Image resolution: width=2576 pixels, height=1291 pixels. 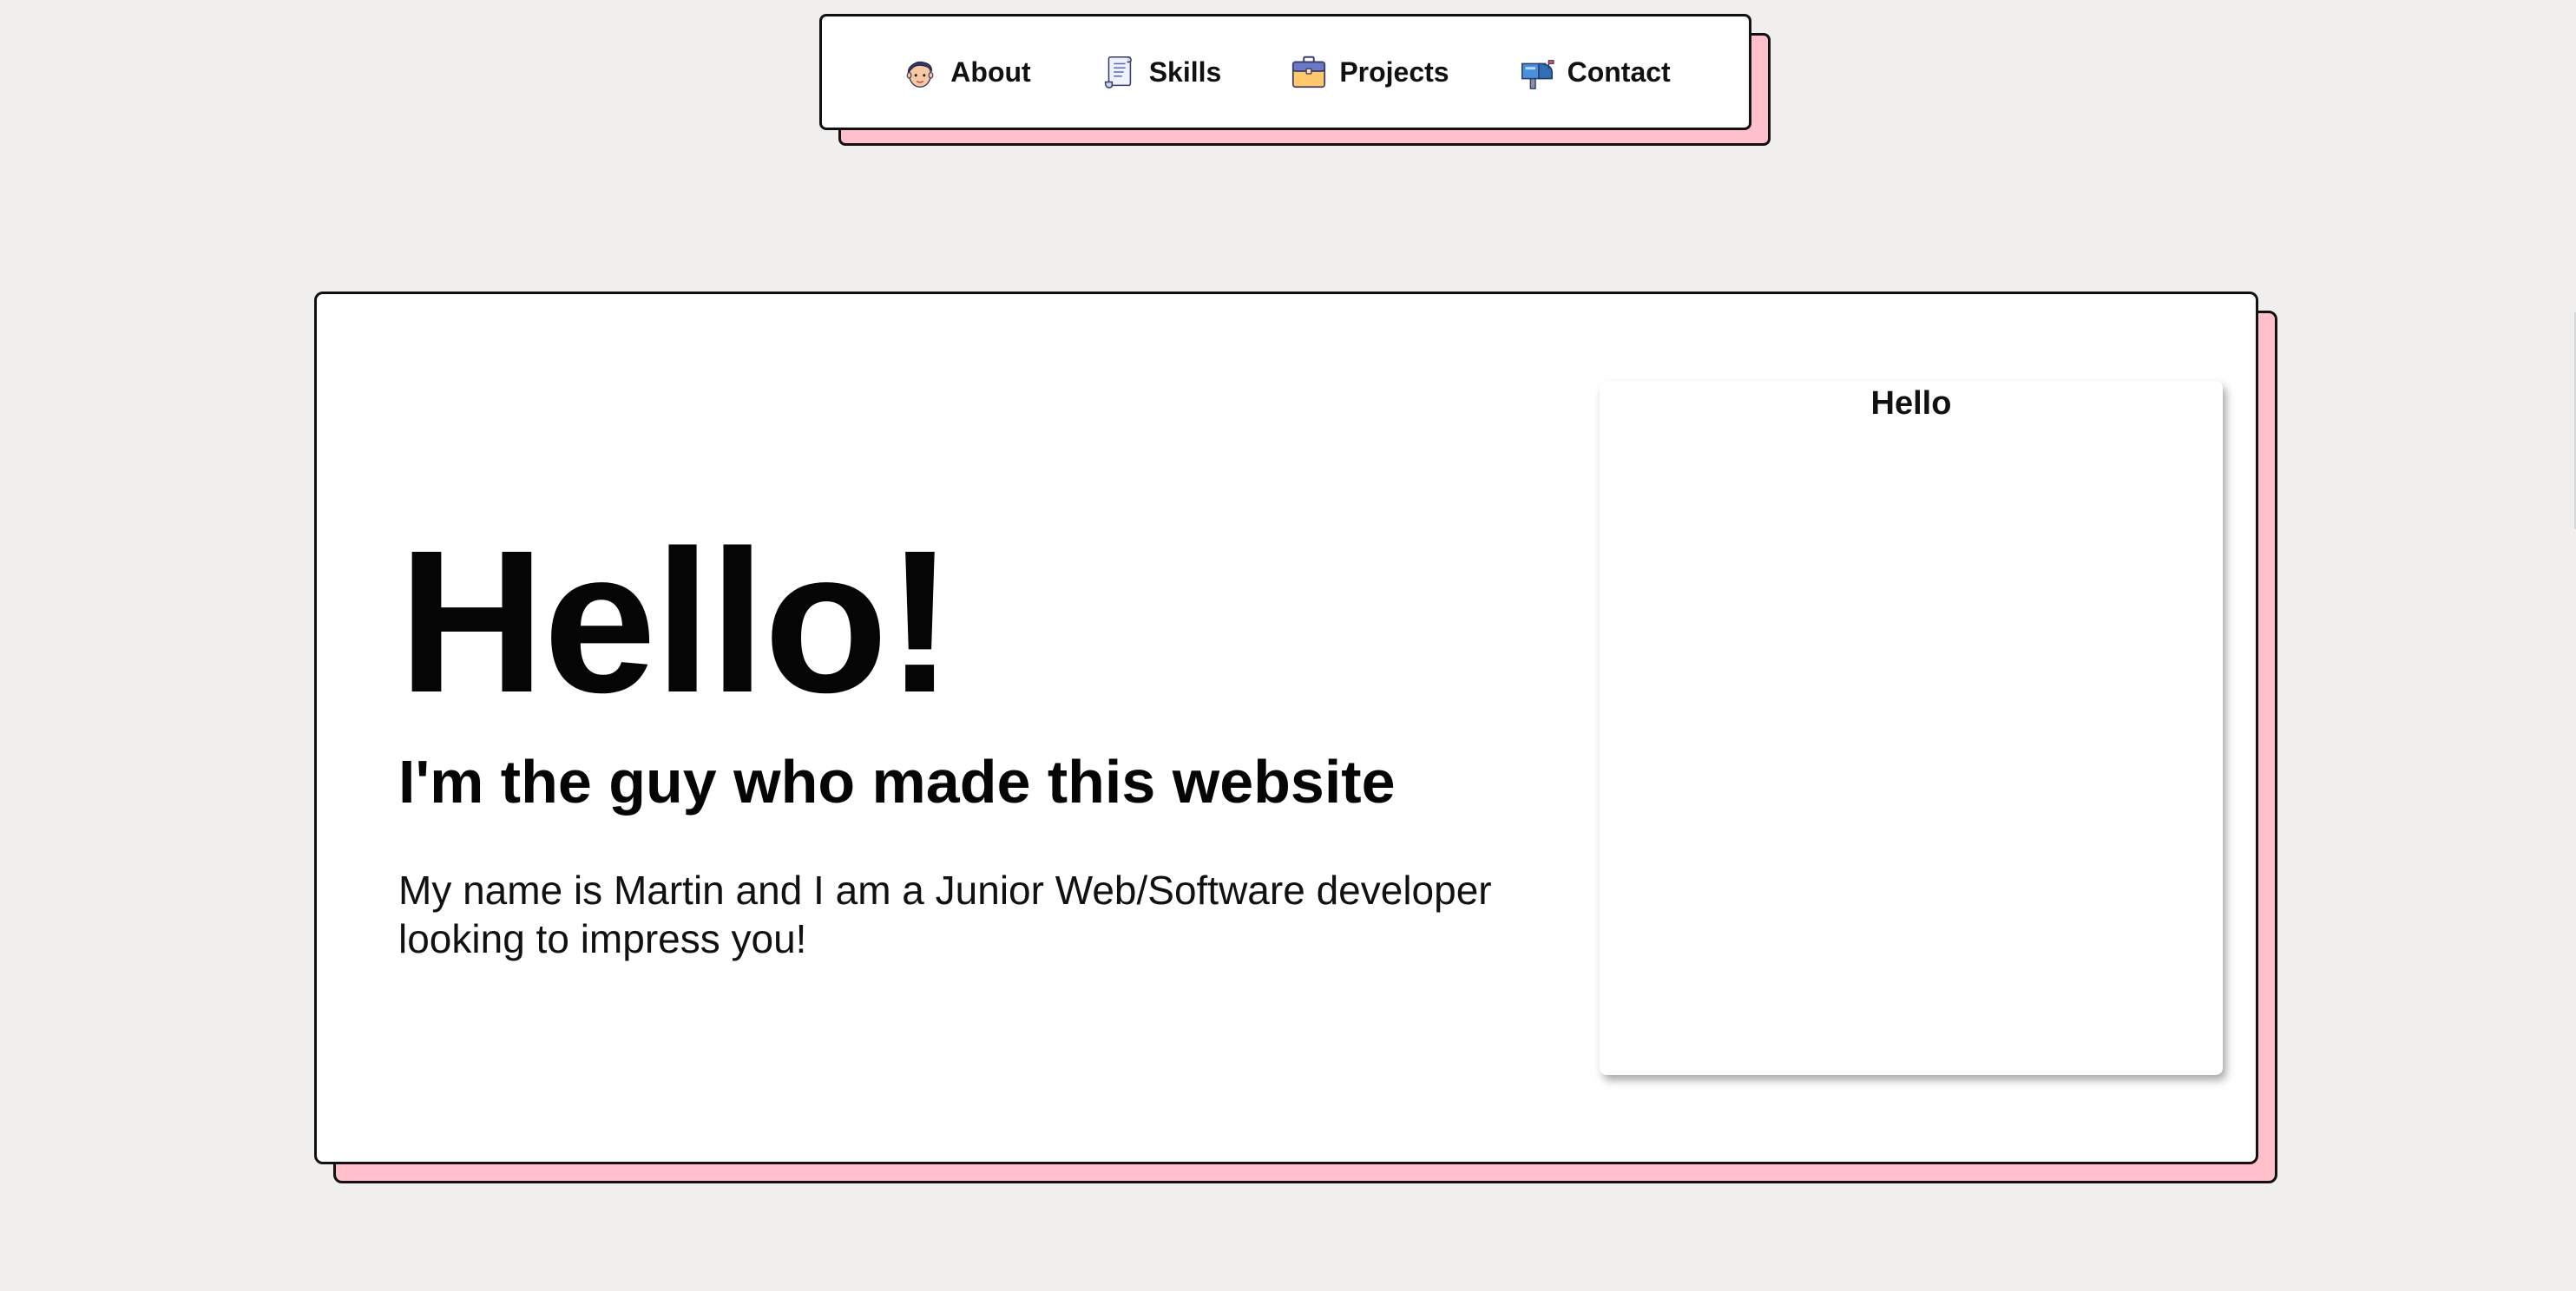 What do you see at coordinates (1619, 72) in the screenshot?
I see `nav-label-contact: Contact` at bounding box center [1619, 72].